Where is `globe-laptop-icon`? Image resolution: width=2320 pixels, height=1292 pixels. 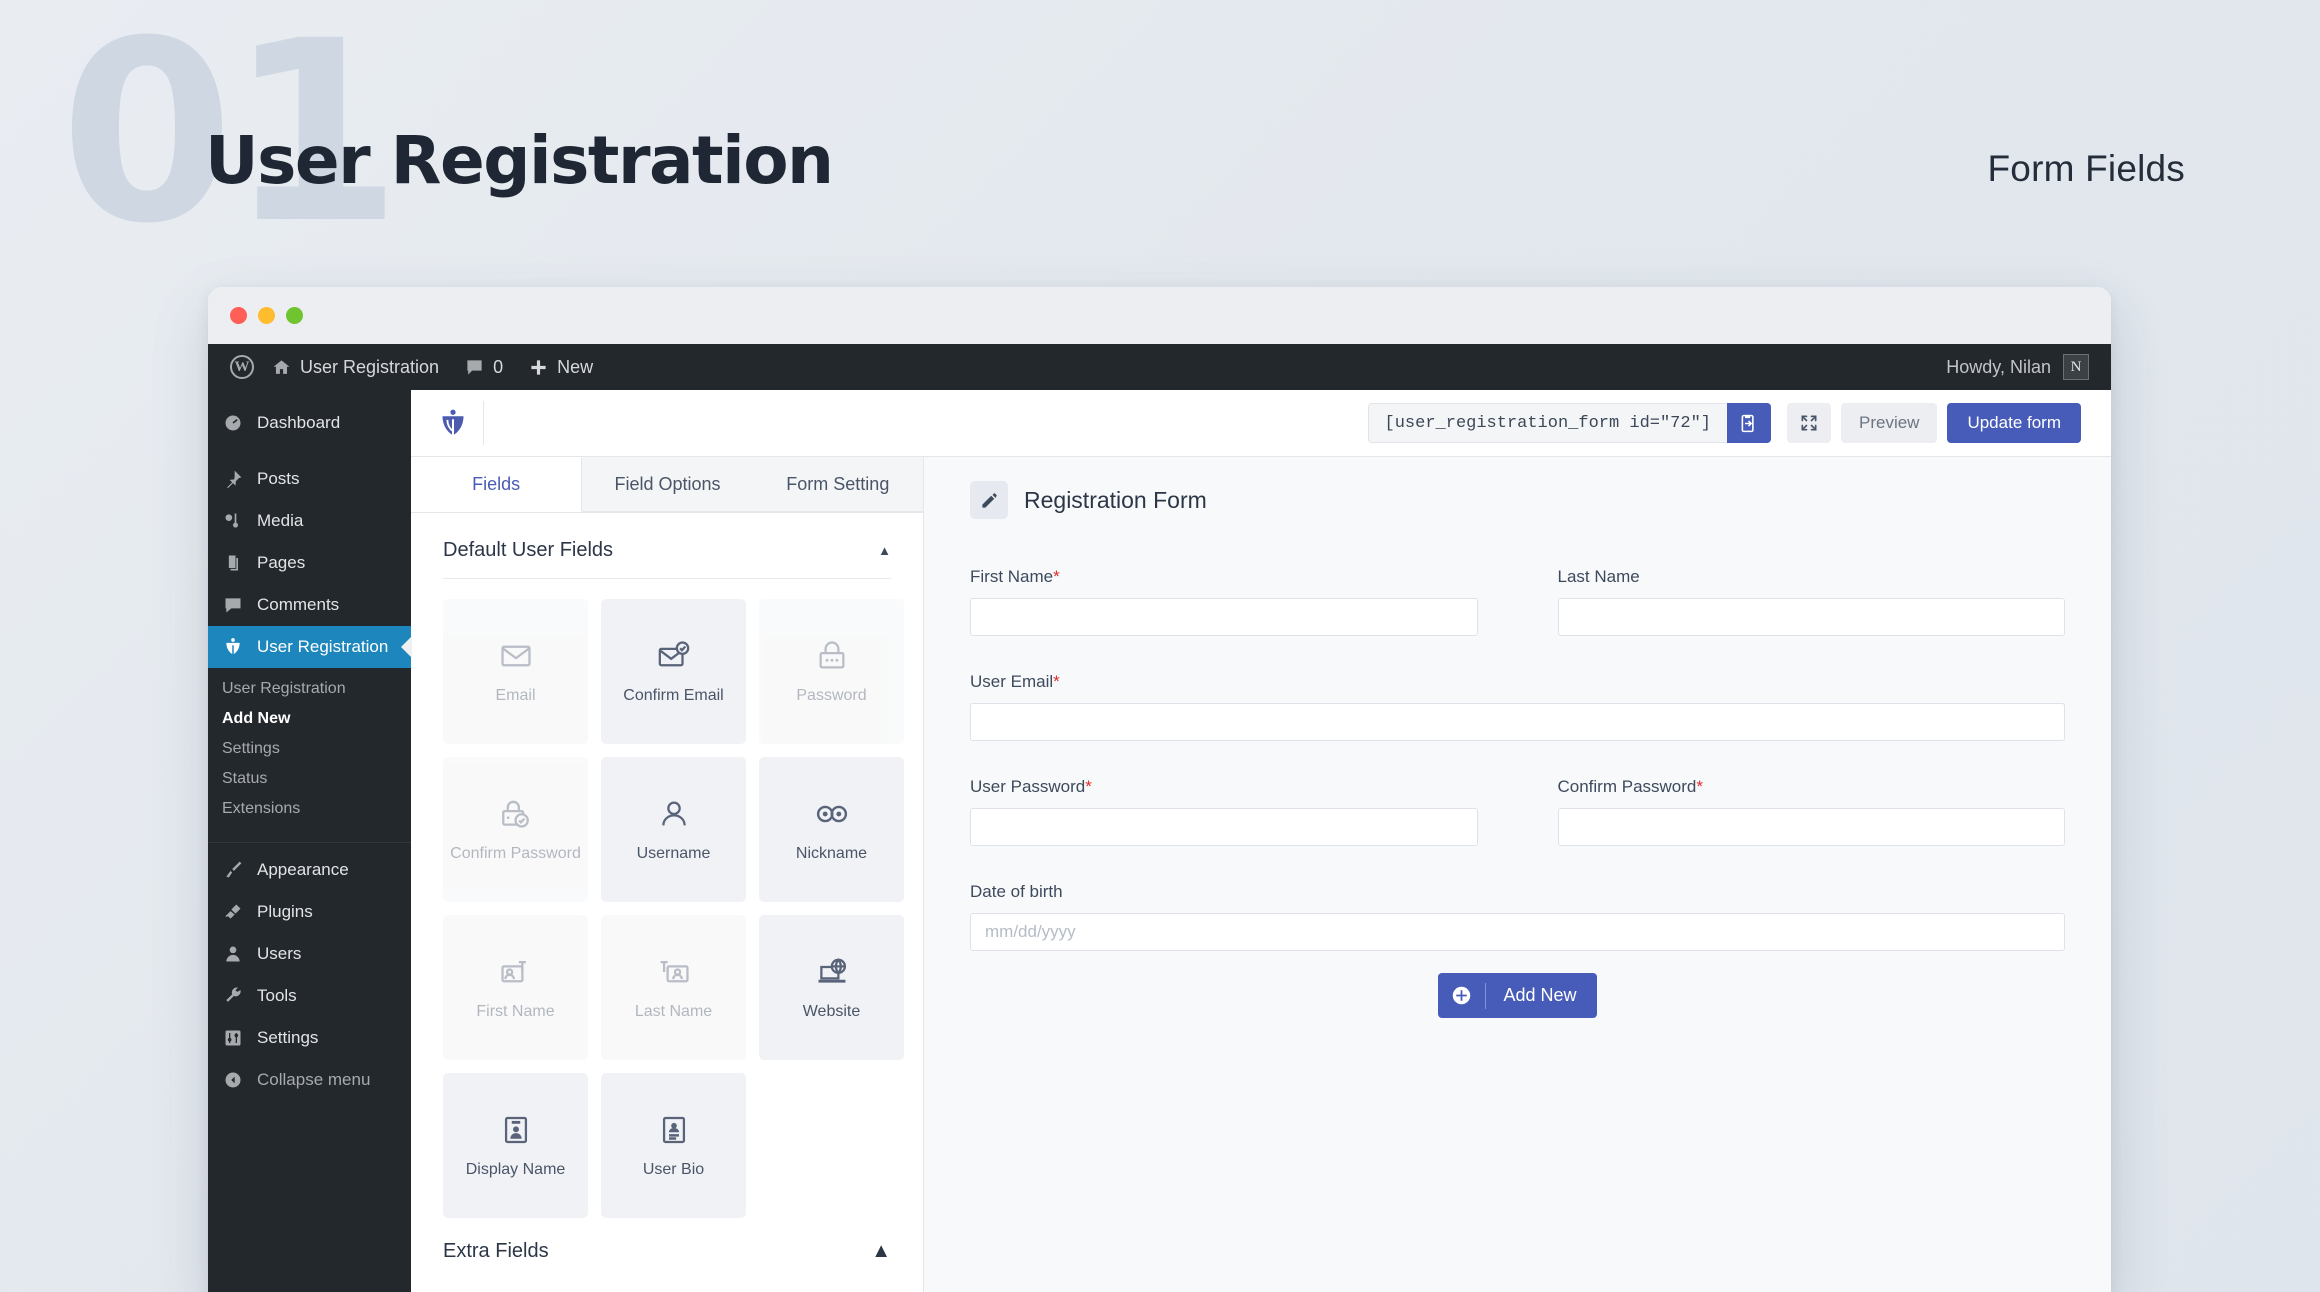 globe-laptop-icon is located at coordinates (832, 972).